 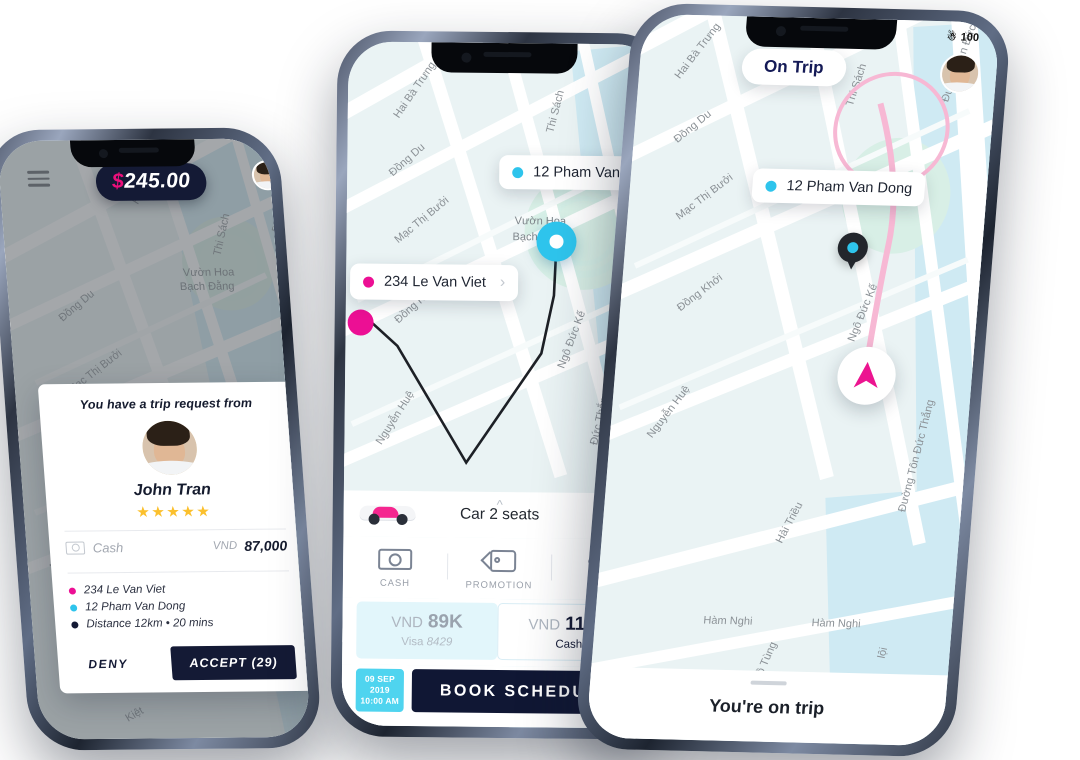 I want to click on list-item: Distance 12km • 20 mins, so click(x=182, y=623).